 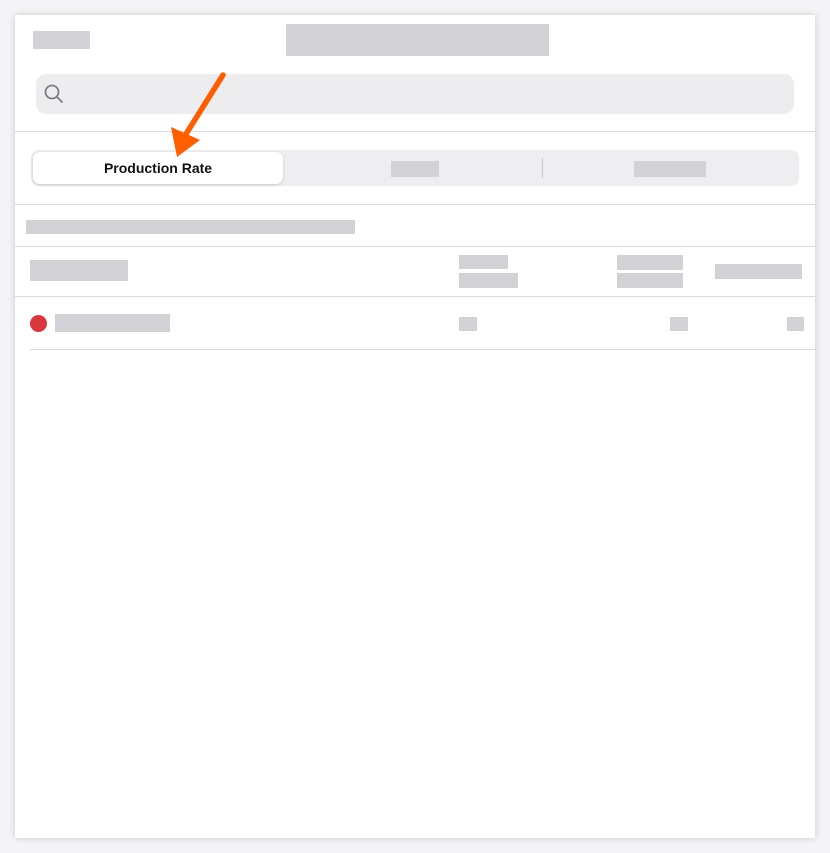 I want to click on tab-third-label, so click(x=670, y=169).